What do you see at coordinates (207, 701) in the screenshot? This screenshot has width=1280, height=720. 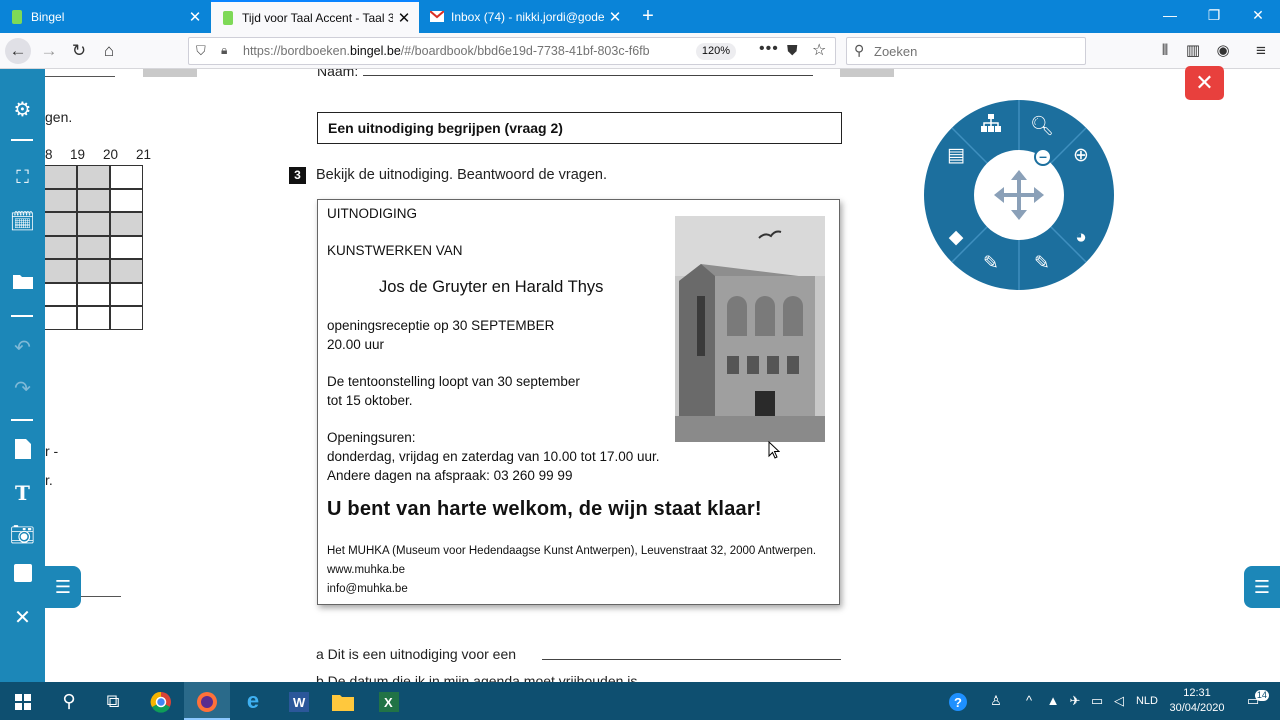 I see `firefox-icon` at bounding box center [207, 701].